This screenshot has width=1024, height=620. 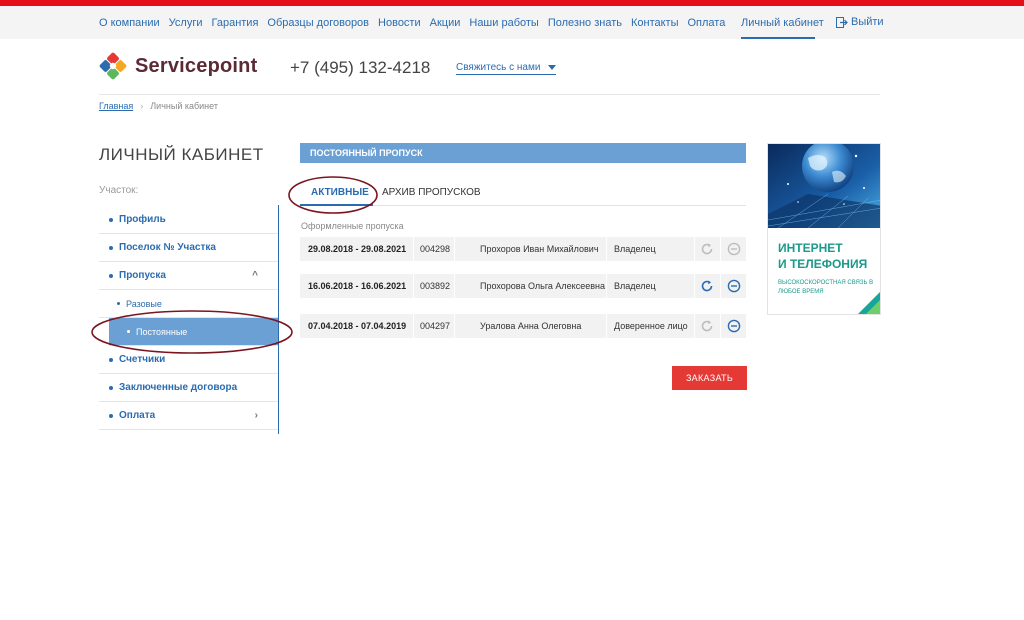 What do you see at coordinates (782, 23) in the screenshot?
I see `nav-link-cabinet: Личный кабинет` at bounding box center [782, 23].